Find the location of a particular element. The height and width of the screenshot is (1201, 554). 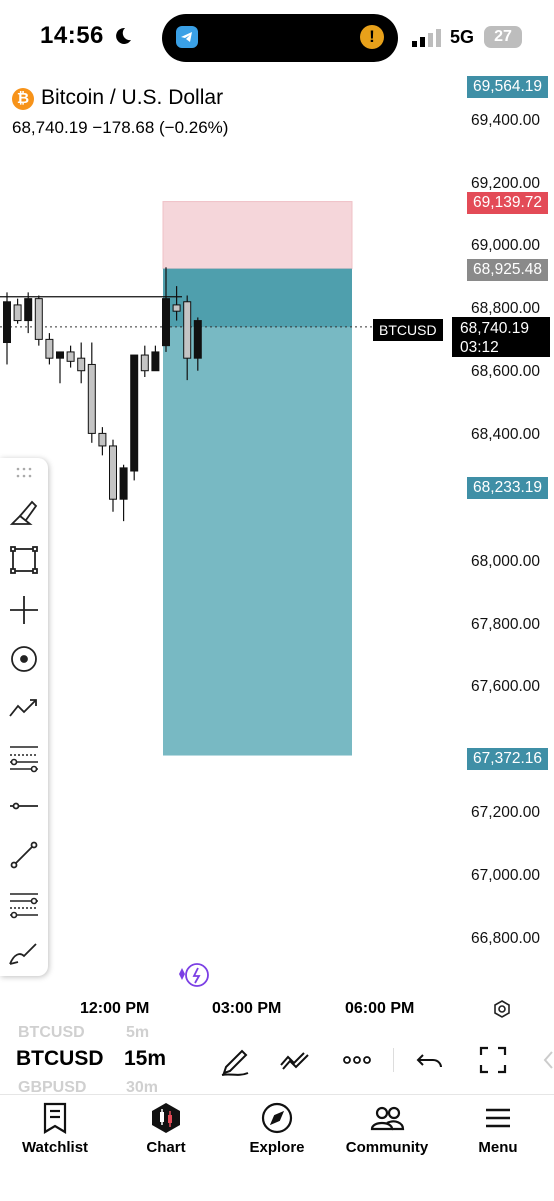

nav-label: Chart is located at coordinates (166, 1147).